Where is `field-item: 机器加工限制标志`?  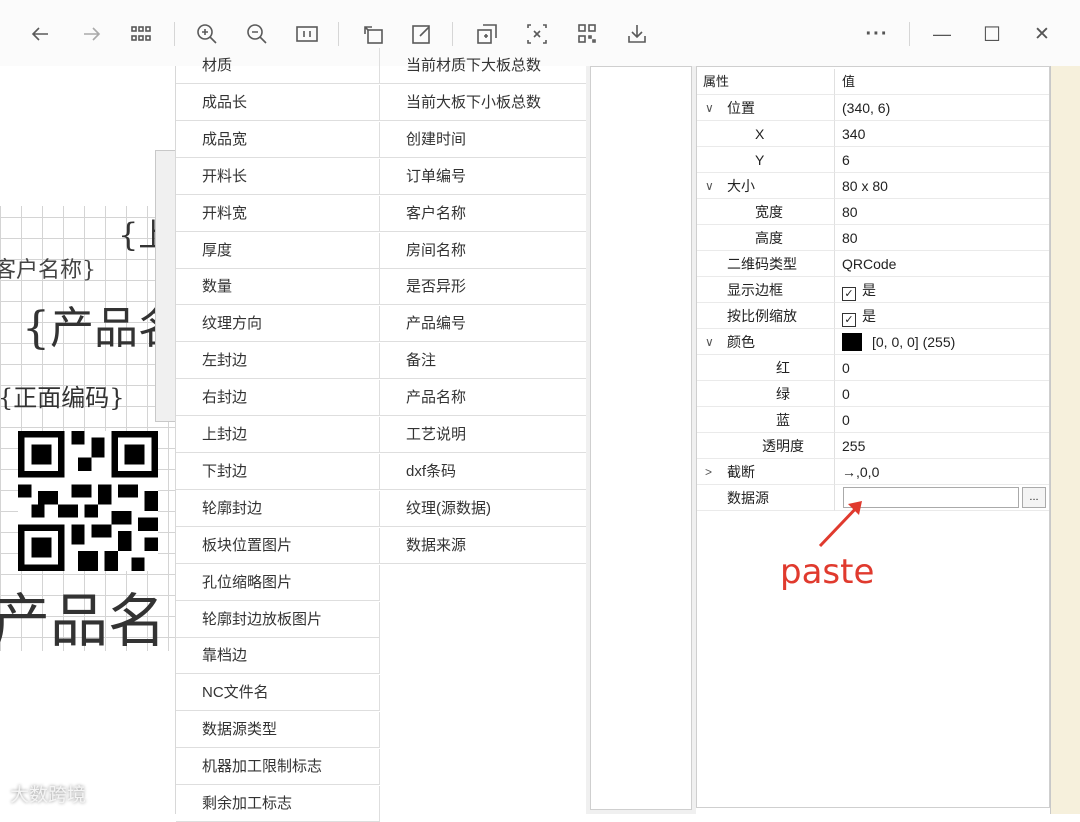 field-item: 机器加工限制标志 is located at coordinates (278, 767).